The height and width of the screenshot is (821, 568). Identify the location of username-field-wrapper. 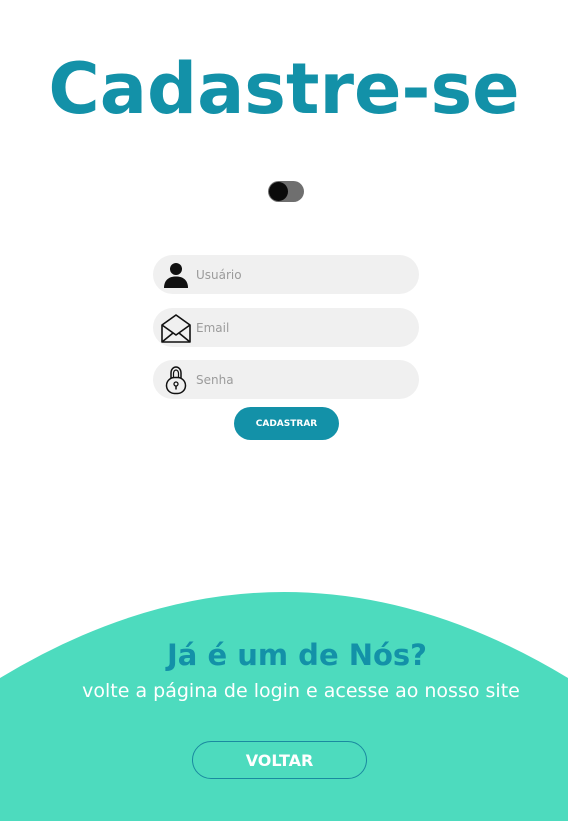
(286, 274).